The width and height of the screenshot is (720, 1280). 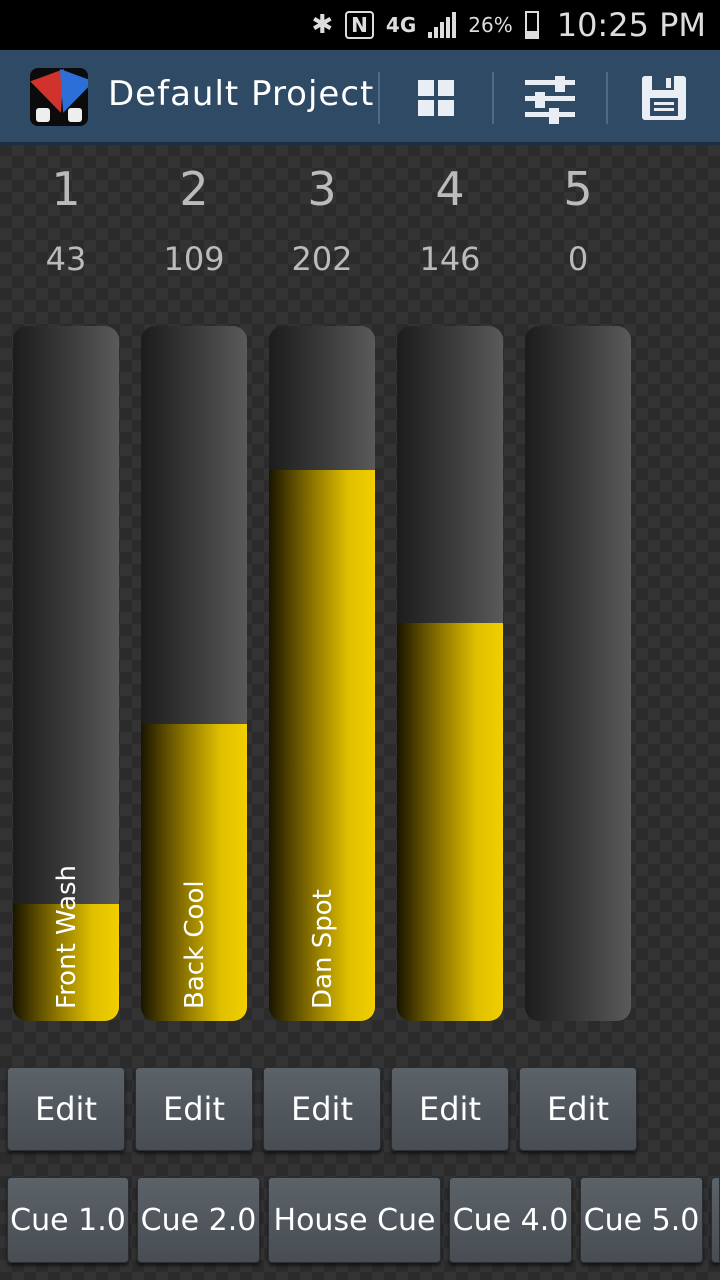 I want to click on fader-label: Front Wash, so click(x=67, y=936).